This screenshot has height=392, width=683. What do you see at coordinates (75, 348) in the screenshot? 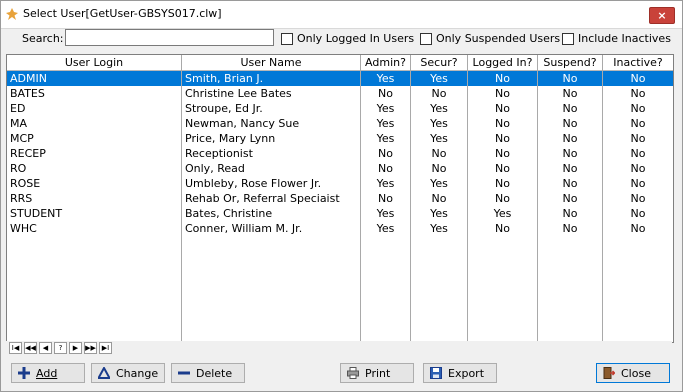
I see `next-record-button: ▶` at bounding box center [75, 348].